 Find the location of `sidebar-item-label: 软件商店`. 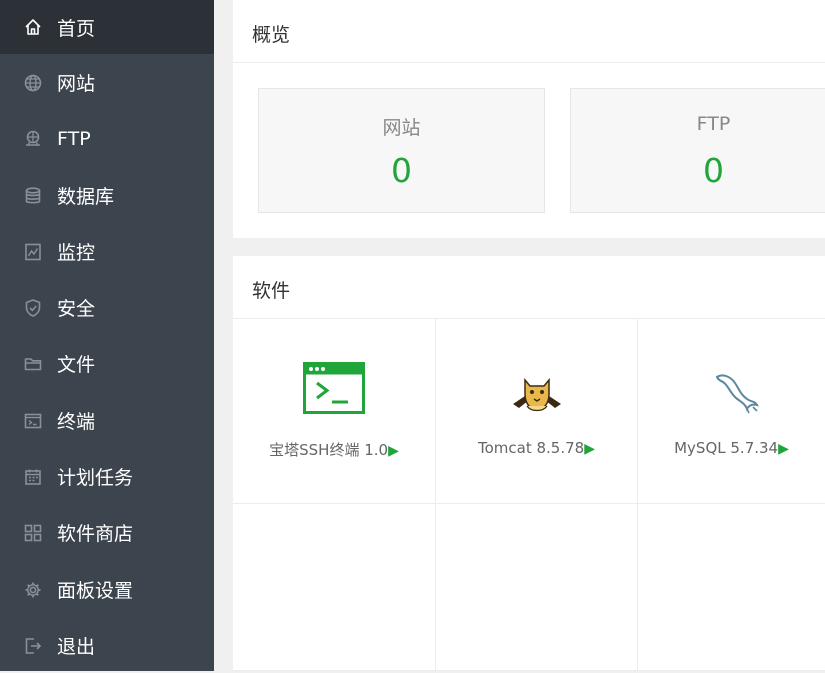

sidebar-item-label: 软件商店 is located at coordinates (95, 534).